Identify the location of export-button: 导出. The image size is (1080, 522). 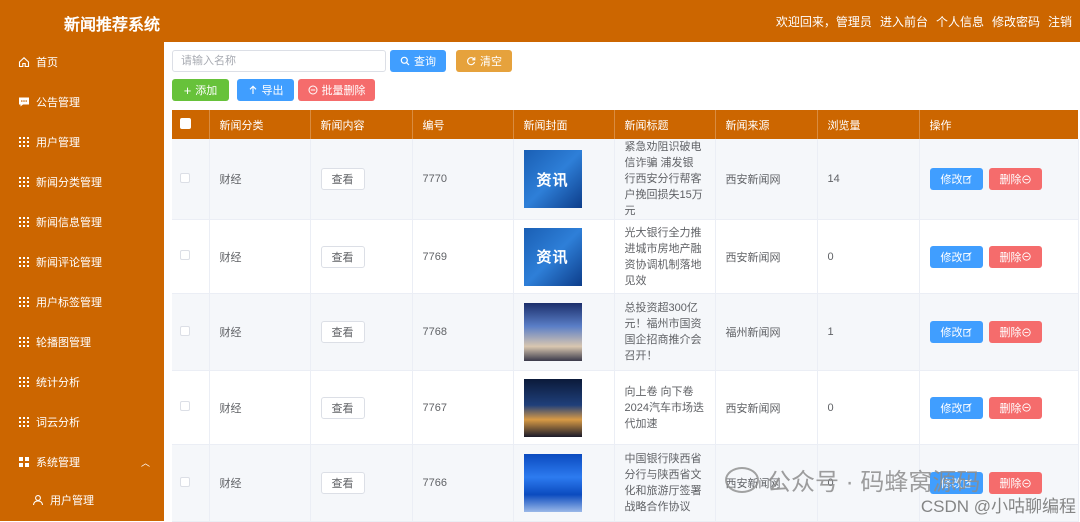
(265, 90).